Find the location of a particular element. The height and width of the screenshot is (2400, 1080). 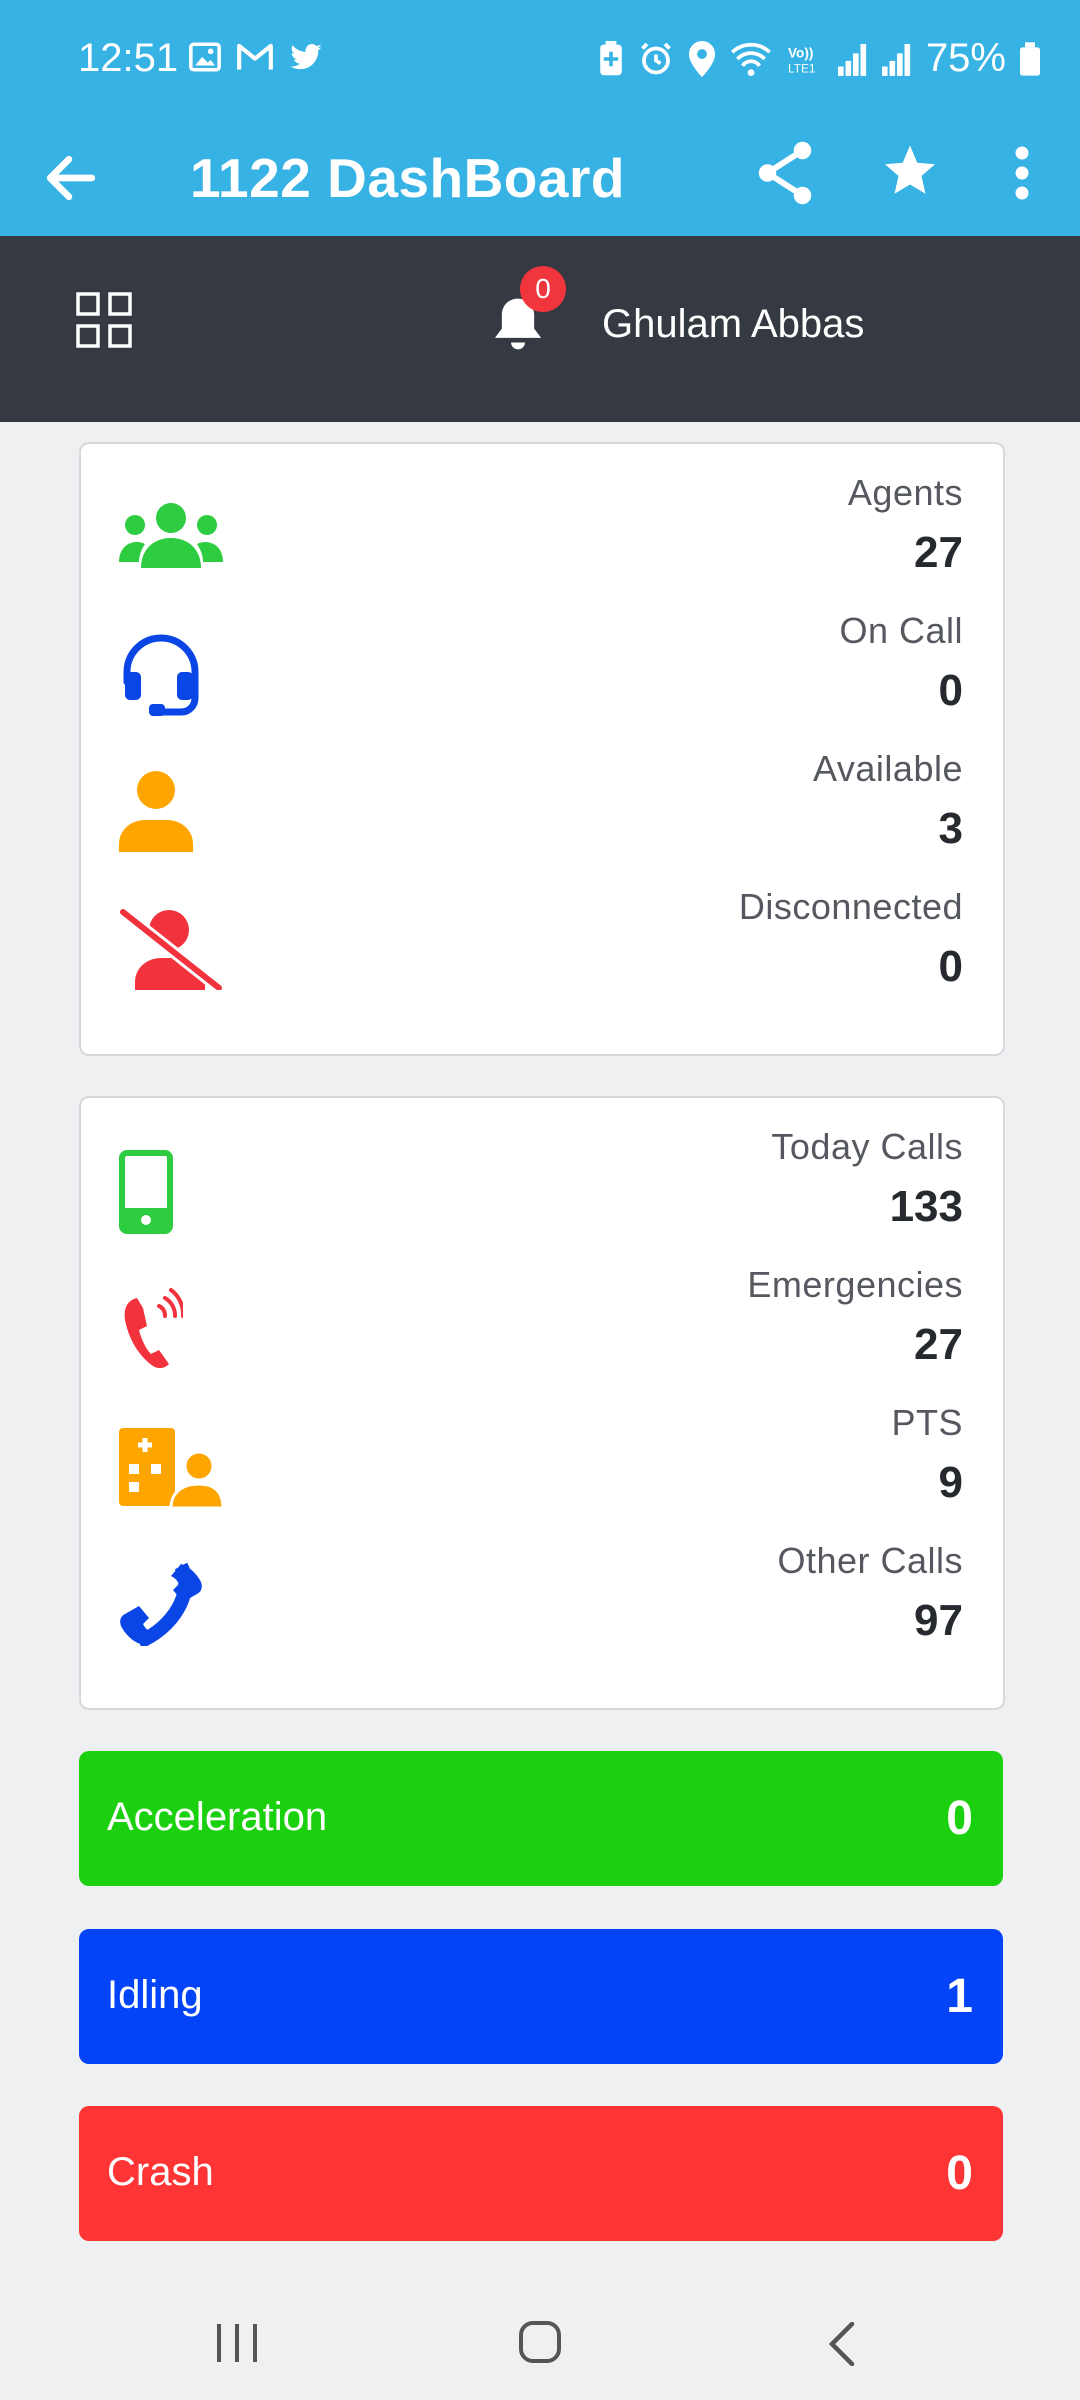

on-call-value: 0 is located at coordinates (950, 690).